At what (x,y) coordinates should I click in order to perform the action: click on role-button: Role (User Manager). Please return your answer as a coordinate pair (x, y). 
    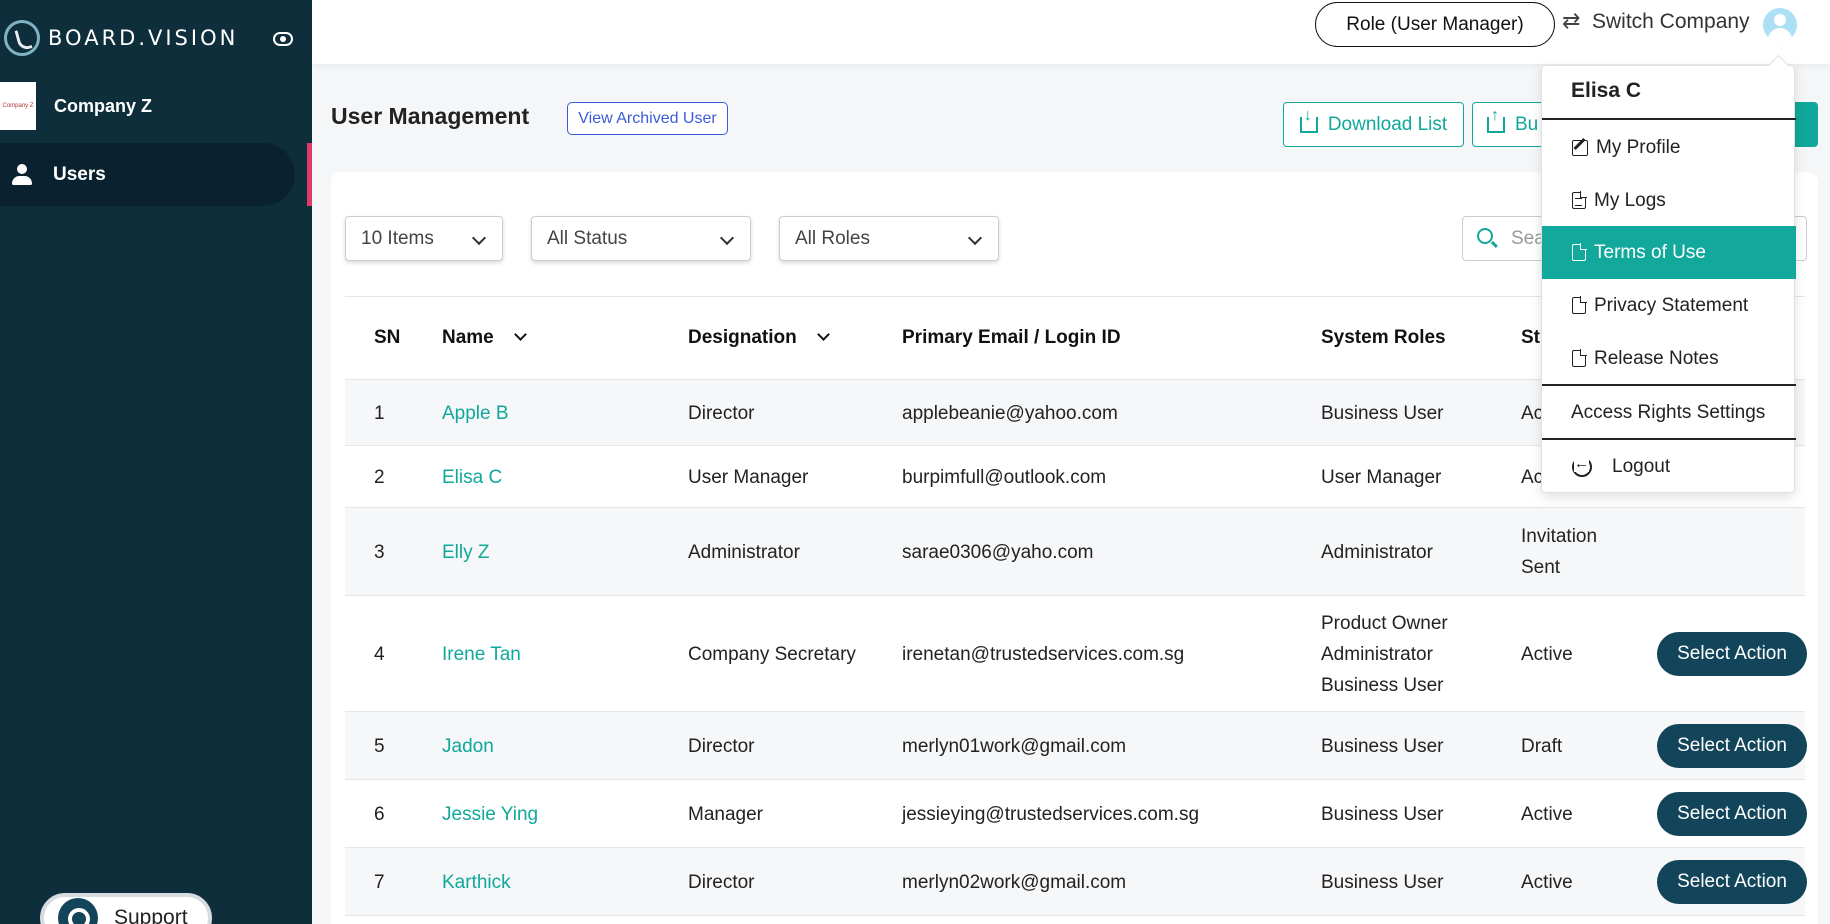
    Looking at the image, I should click on (1435, 24).